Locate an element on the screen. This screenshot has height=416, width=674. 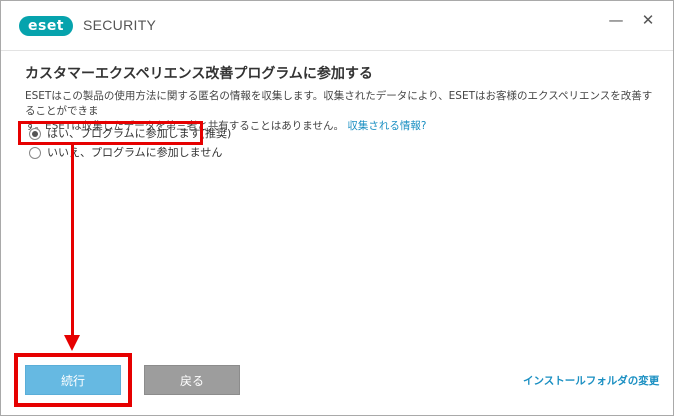
close-icon: ✕ is located at coordinates (648, 20).